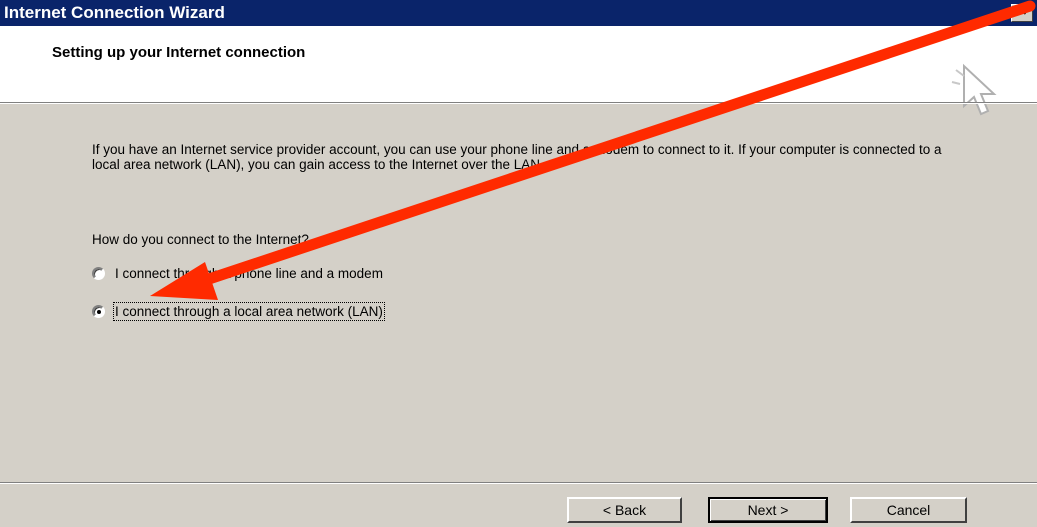 Image resolution: width=1037 pixels, height=527 pixels. I want to click on radio-lan, so click(98, 311).